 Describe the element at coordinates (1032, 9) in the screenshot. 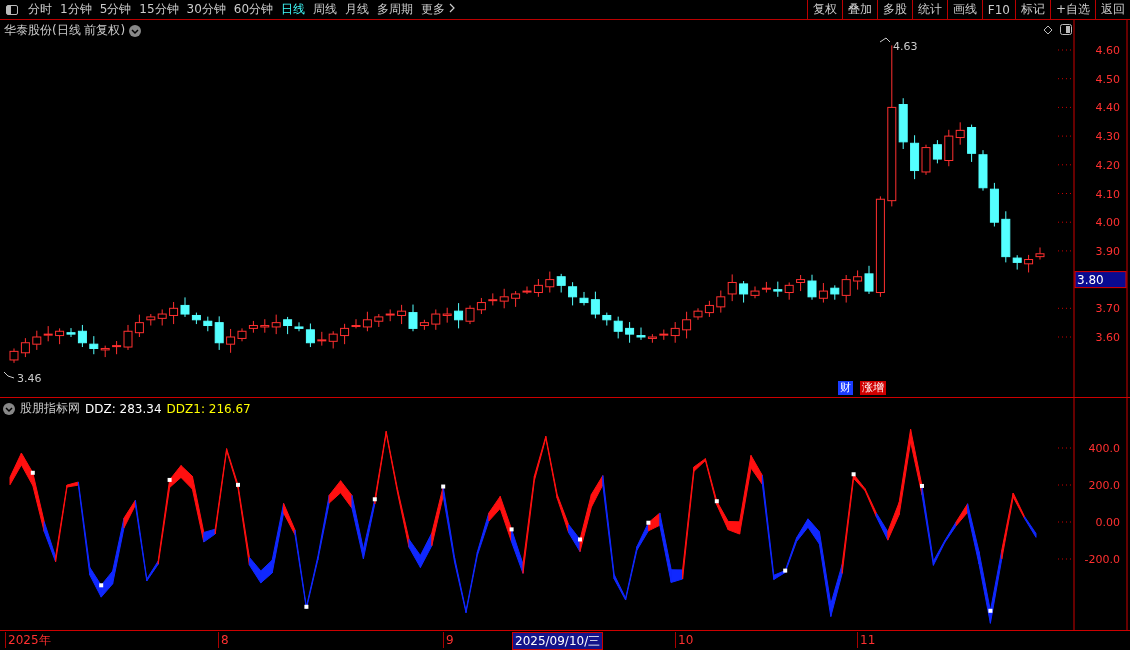

I see `toolbar-button: 标记` at that location.